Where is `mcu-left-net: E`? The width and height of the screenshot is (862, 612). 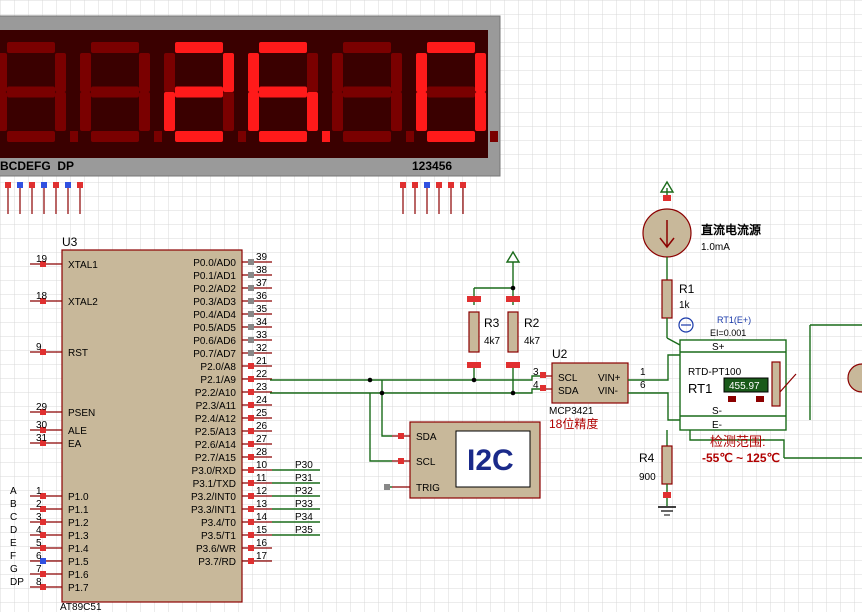 mcu-left-net: E is located at coordinates (13, 543).